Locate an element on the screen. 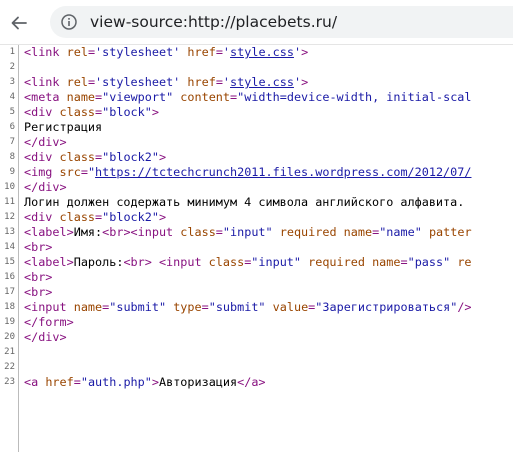 This screenshot has width=513, height=452. tag-token: <br> is located at coordinates (38, 277).